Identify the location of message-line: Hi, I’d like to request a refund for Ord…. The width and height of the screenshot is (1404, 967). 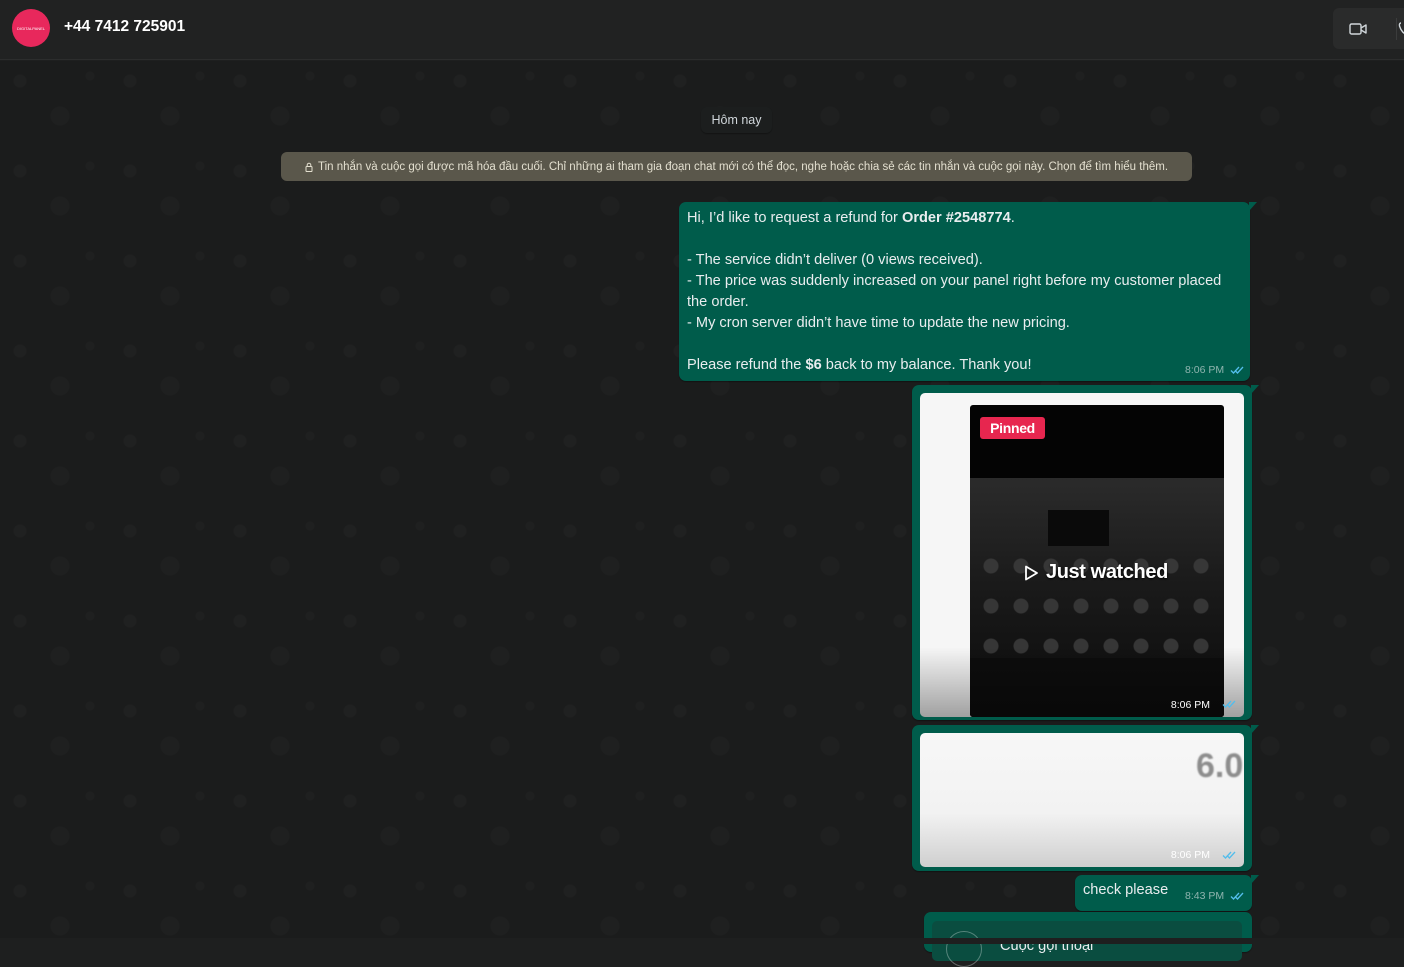
(963, 218).